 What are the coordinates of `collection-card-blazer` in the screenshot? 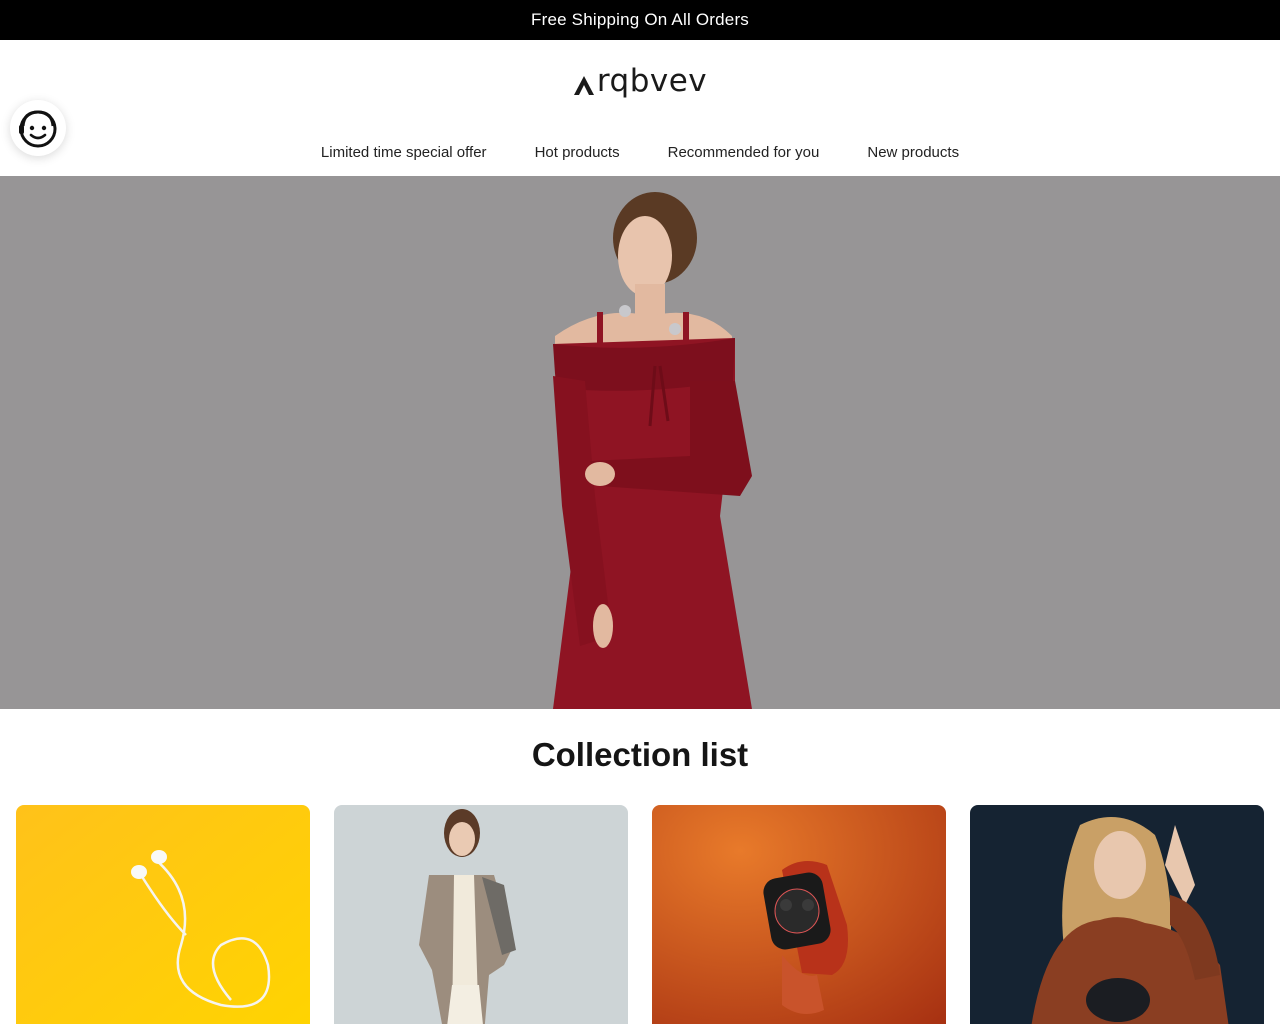 It's located at (481, 914).